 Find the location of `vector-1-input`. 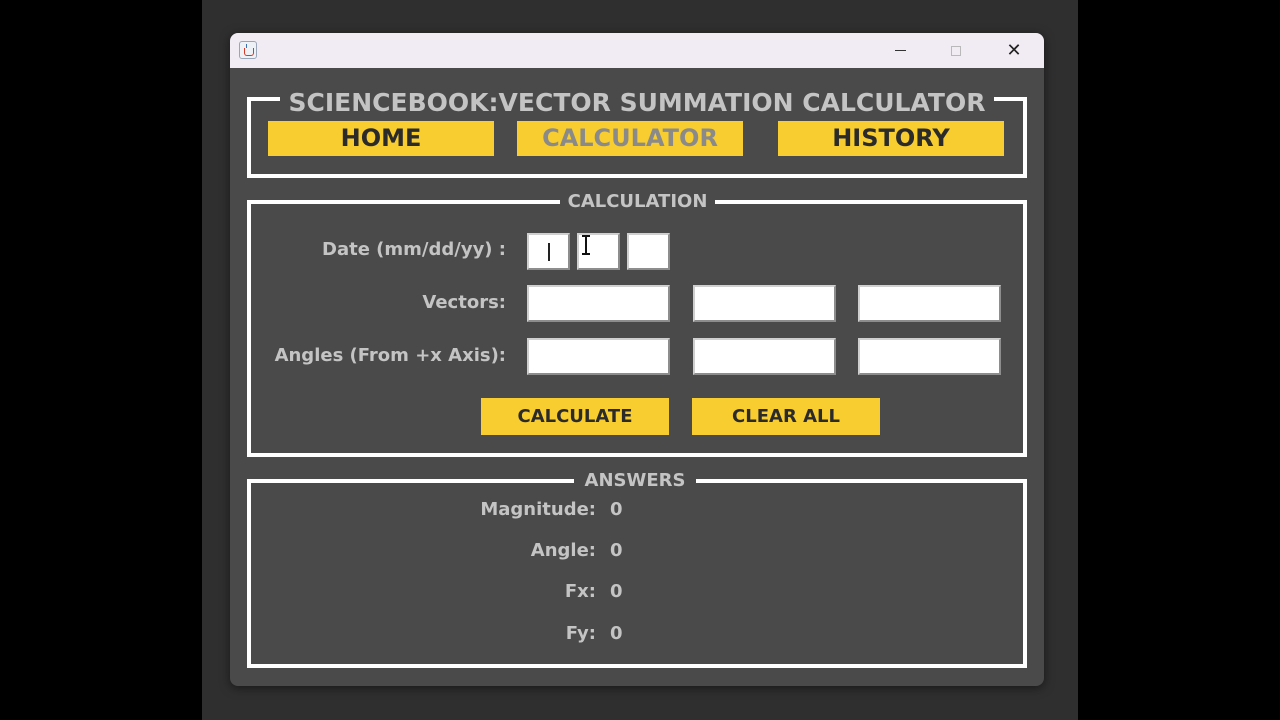

vector-1-input is located at coordinates (598, 303).